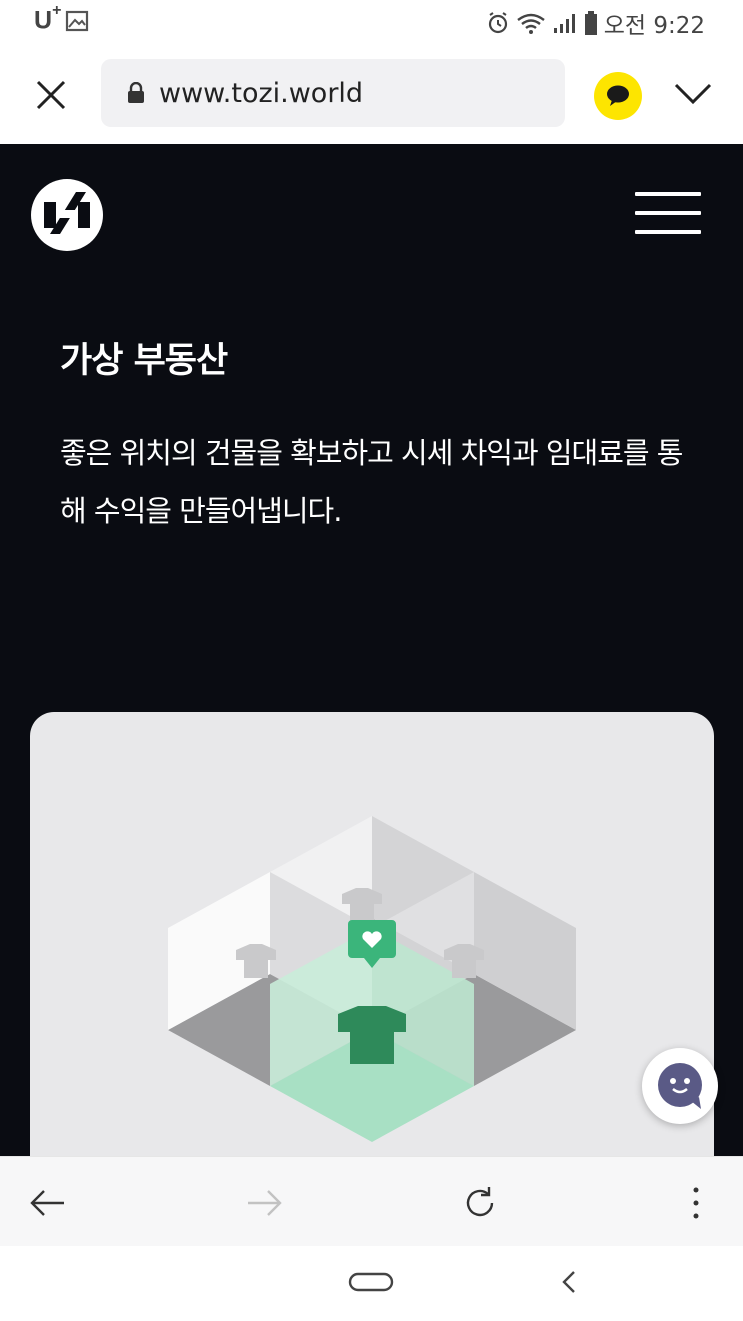 This screenshot has width=743, height=1321. What do you see at coordinates (530, 23) in the screenshot?
I see `wifi-icon` at bounding box center [530, 23].